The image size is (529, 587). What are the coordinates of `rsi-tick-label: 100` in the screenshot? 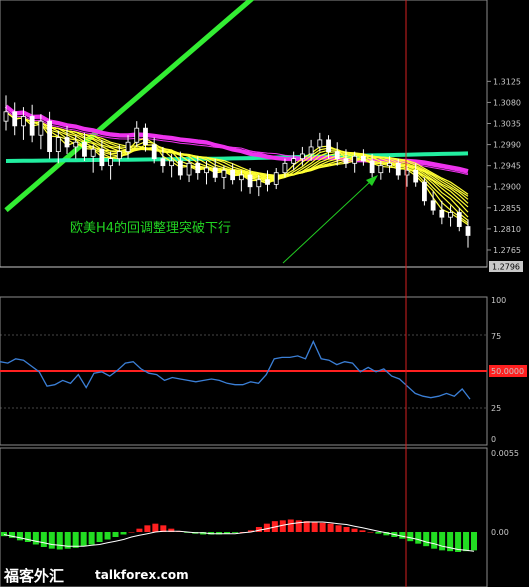 It's located at (498, 300).